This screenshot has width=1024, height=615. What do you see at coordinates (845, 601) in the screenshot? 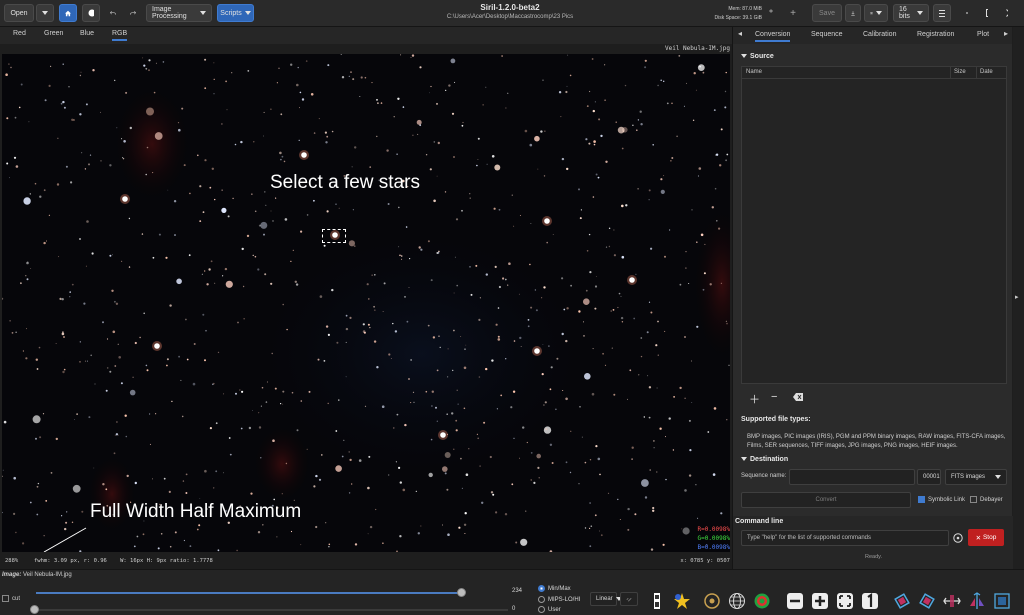
I see `zoom-fit-icon` at bounding box center [845, 601].